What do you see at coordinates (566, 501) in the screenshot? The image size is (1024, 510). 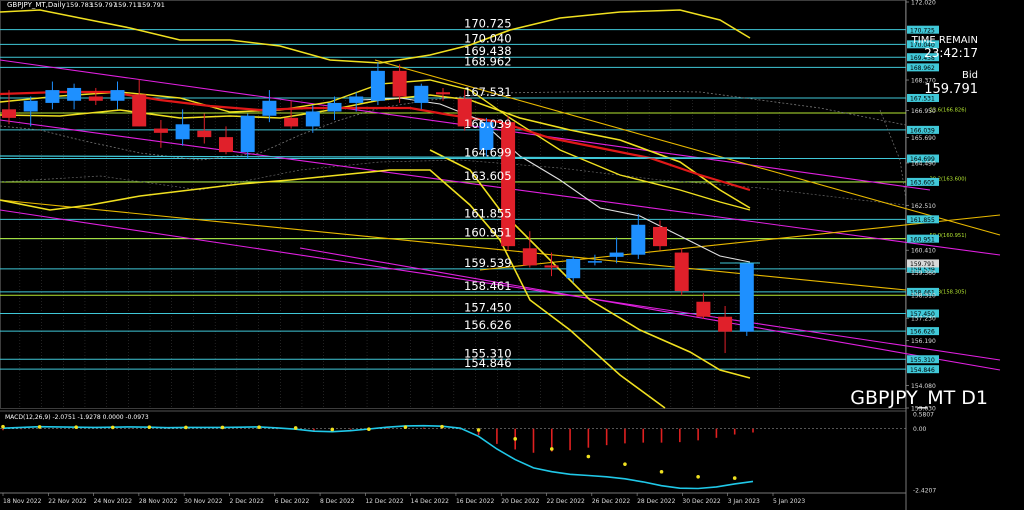 I see `date-label: 22 Dec 2022` at bounding box center [566, 501].